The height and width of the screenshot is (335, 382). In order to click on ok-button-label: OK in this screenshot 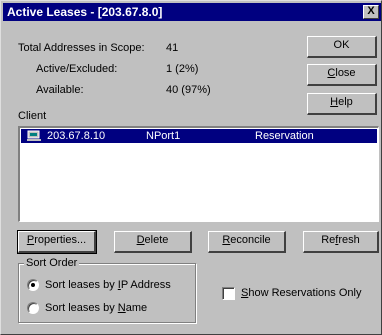, I will do `click(341, 45)`.